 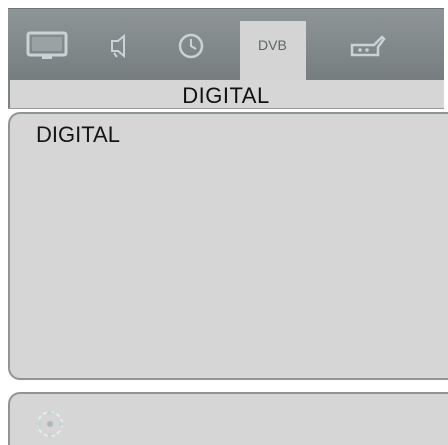 I want to click on tab-source, so click(x=367, y=50).